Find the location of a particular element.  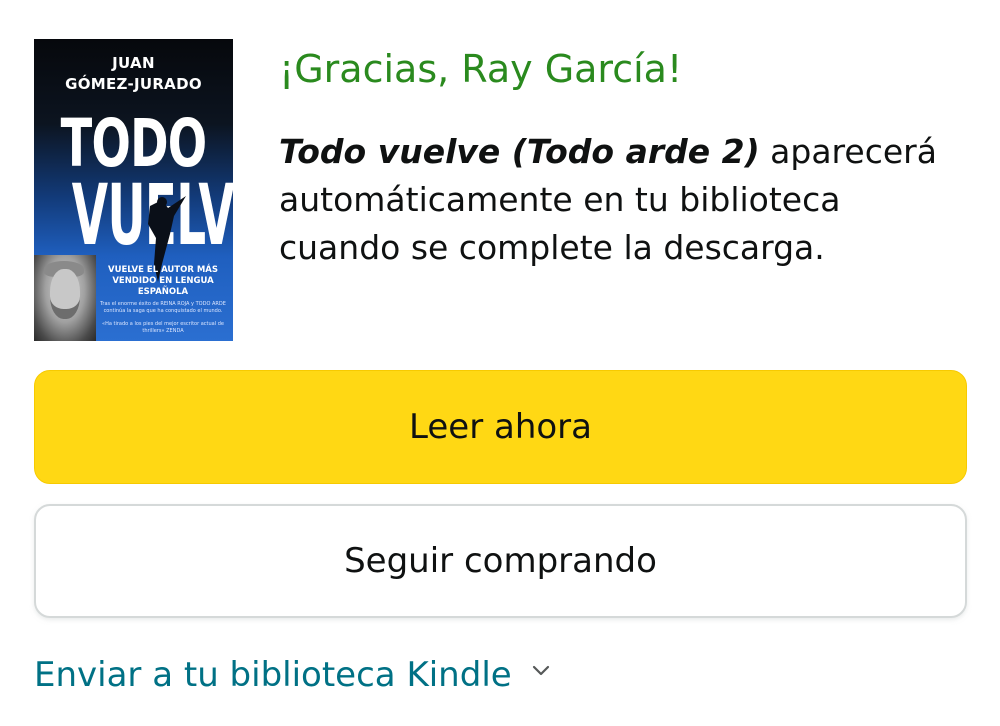

send-to-kindle-library-link: Enviar a tu biblioteca Kindle is located at coordinates (292, 675).